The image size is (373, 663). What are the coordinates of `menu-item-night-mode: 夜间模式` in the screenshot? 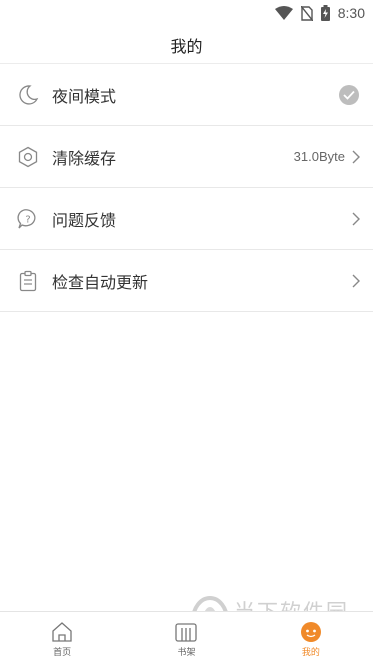 It's located at (186, 95).